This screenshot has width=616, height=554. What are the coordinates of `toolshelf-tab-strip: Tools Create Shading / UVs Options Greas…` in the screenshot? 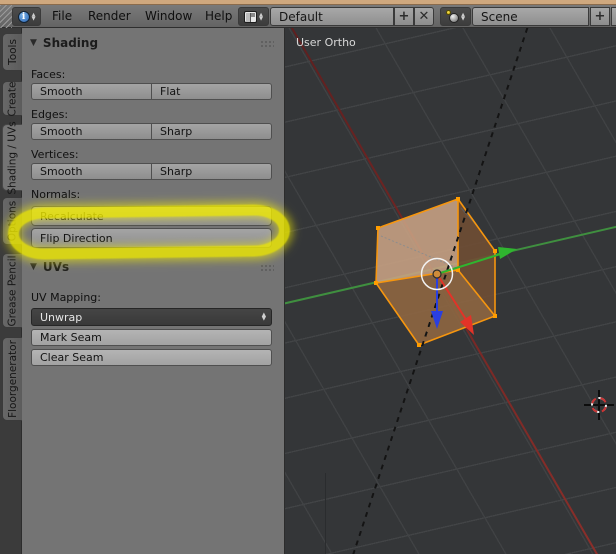 It's located at (11, 291).